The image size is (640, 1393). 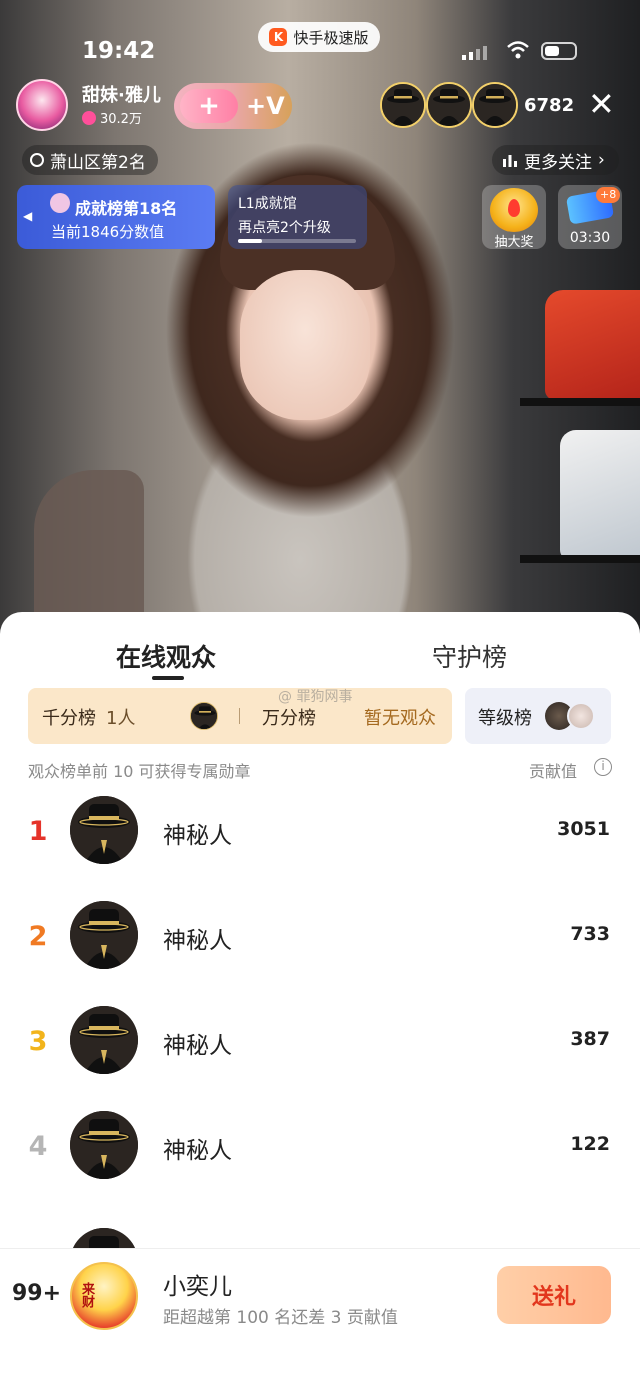 I want to click on wifi-icon, so click(x=518, y=50).